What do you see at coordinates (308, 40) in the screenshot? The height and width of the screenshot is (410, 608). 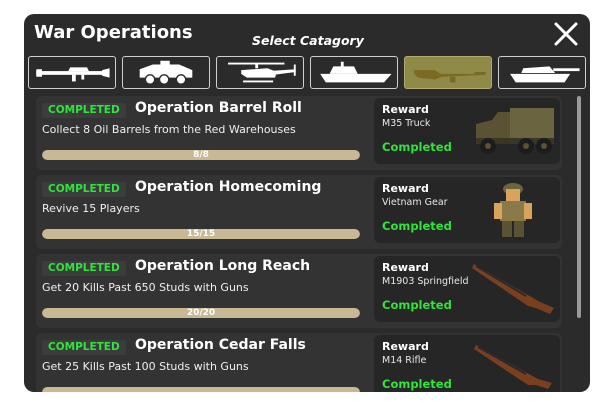 I see `category-subtitle: Select Catagory` at bounding box center [308, 40].